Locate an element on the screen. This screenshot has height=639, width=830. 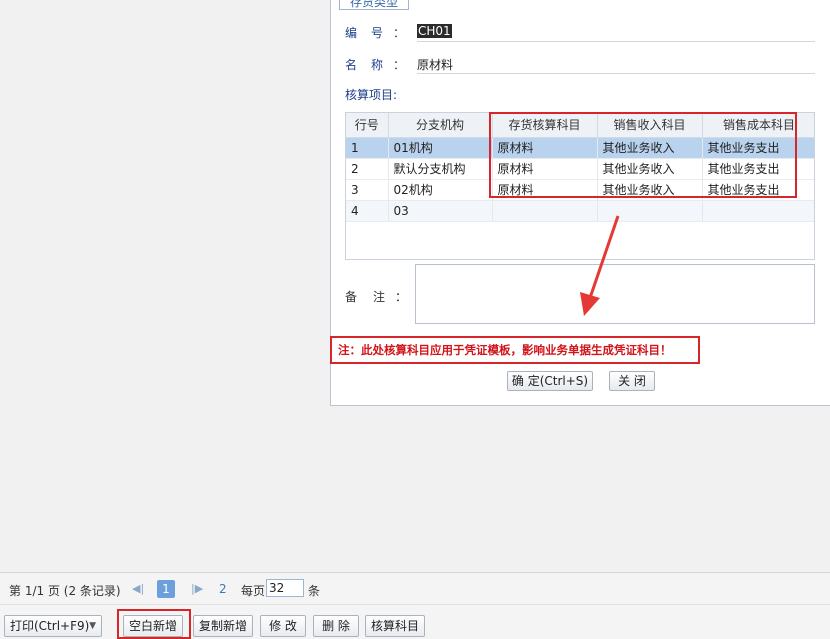
code-value: CH01 is located at coordinates (434, 31).